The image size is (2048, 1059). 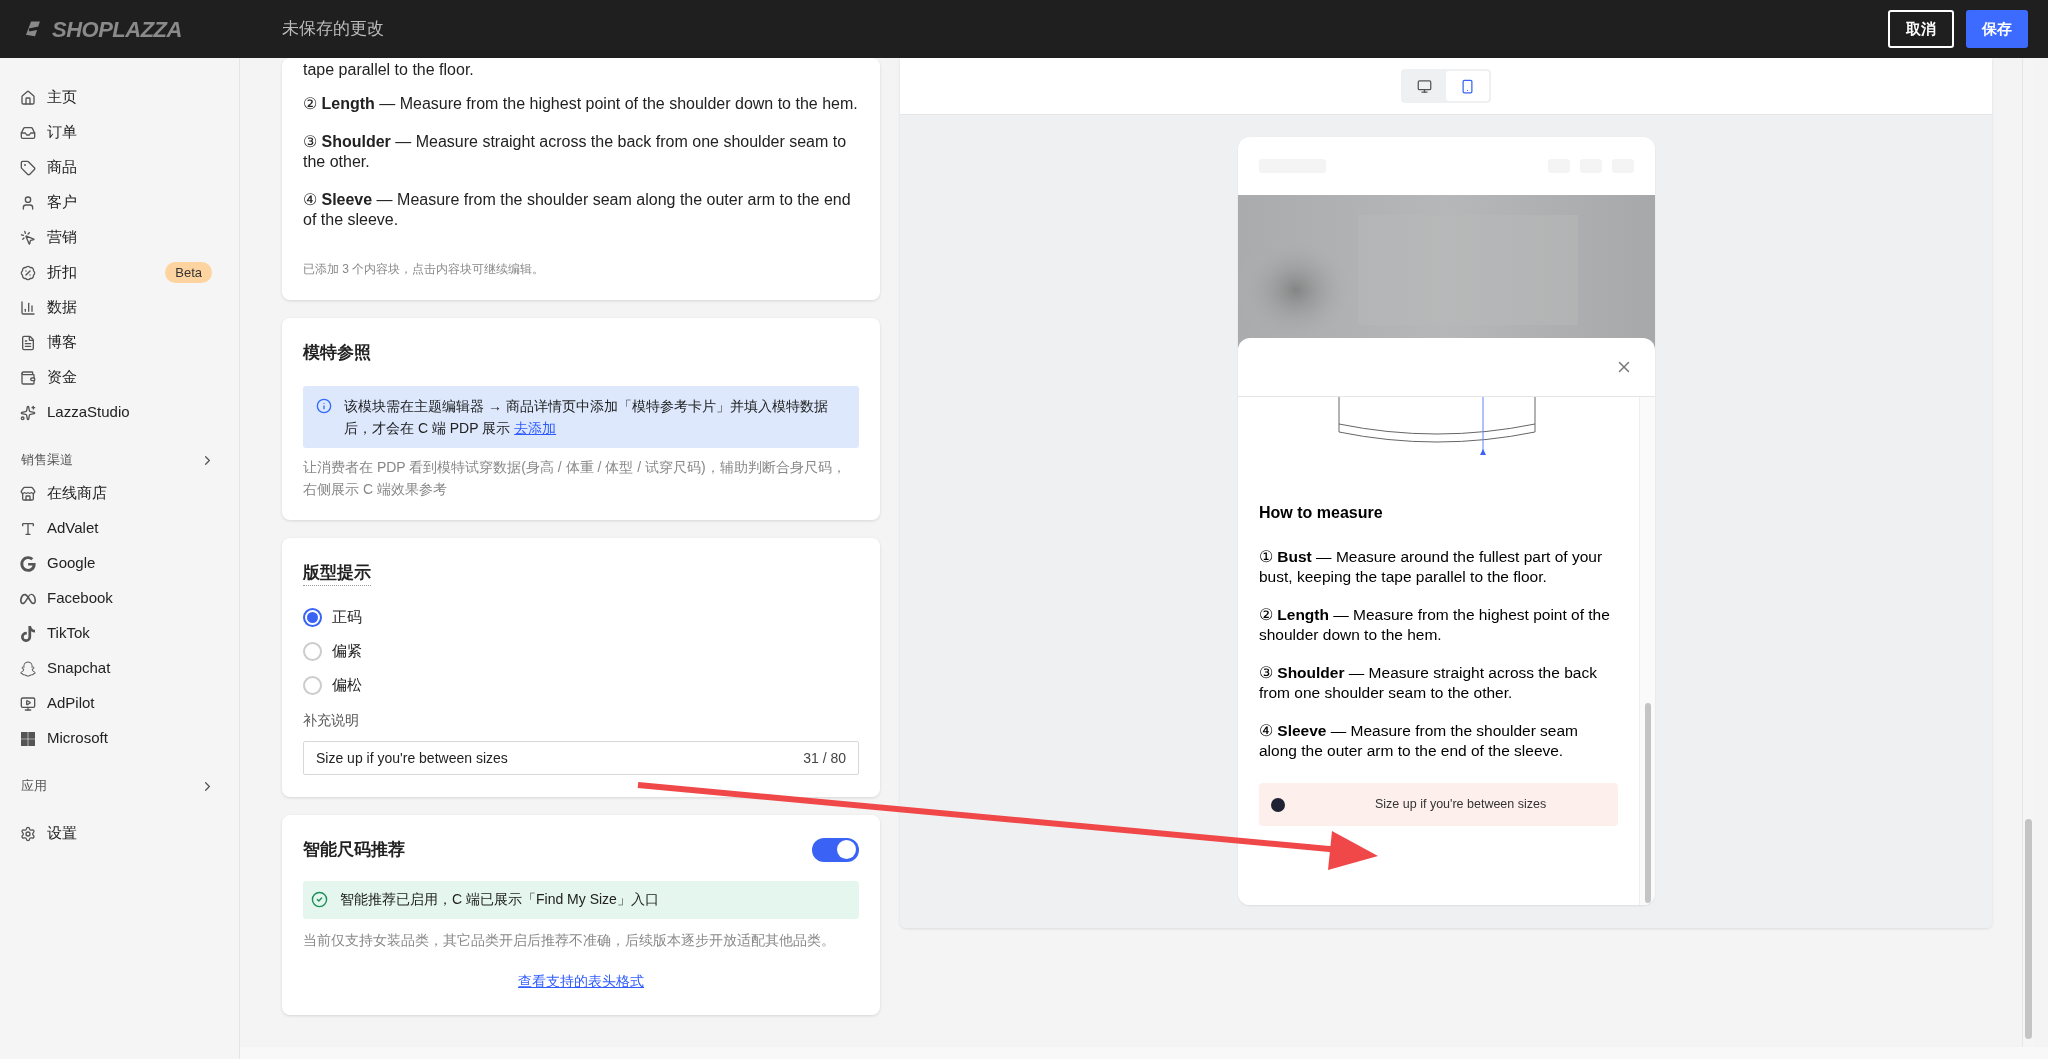 I want to click on header-format-link: 查看支持的表头格式, so click(x=581, y=980).